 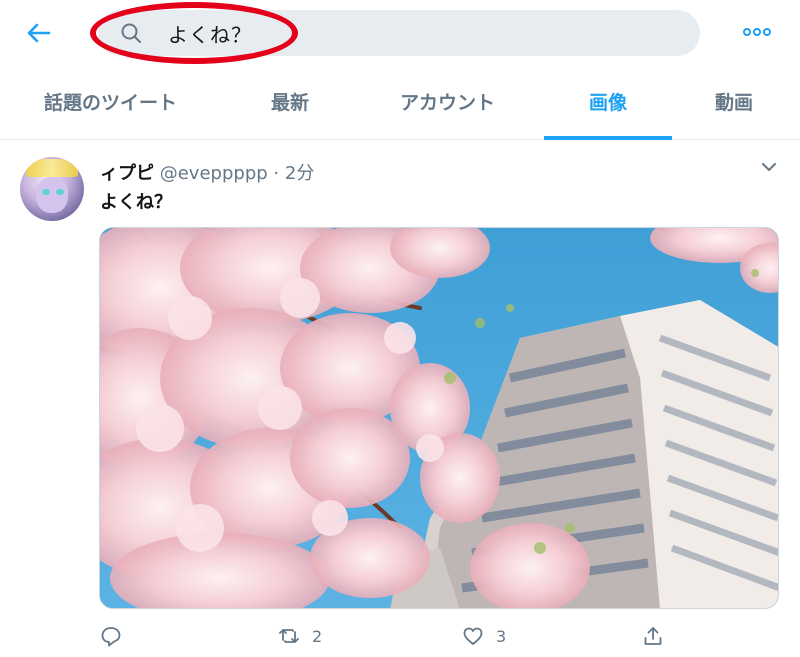 I want to click on tab-accounts: アカウント, so click(x=447, y=101).